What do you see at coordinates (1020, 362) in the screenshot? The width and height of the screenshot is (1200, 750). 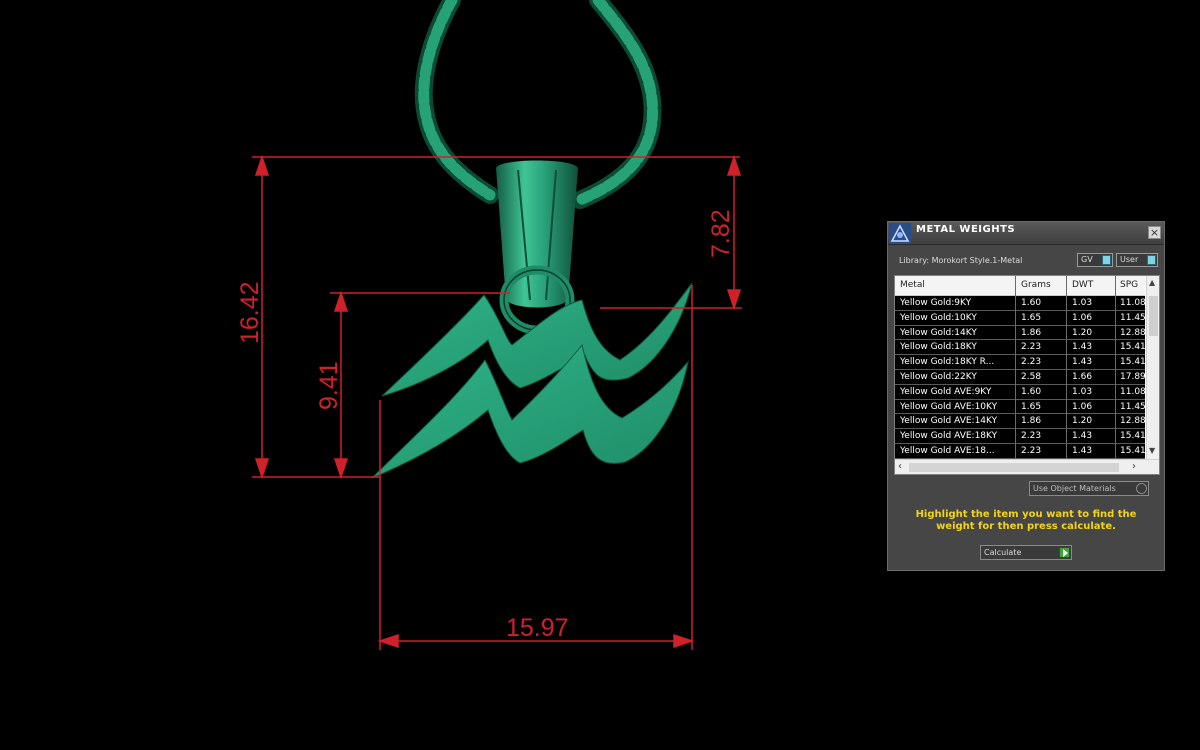 I see `table-row: Yellow Gold:18KY R... 2.23 1.43 15.41` at bounding box center [1020, 362].